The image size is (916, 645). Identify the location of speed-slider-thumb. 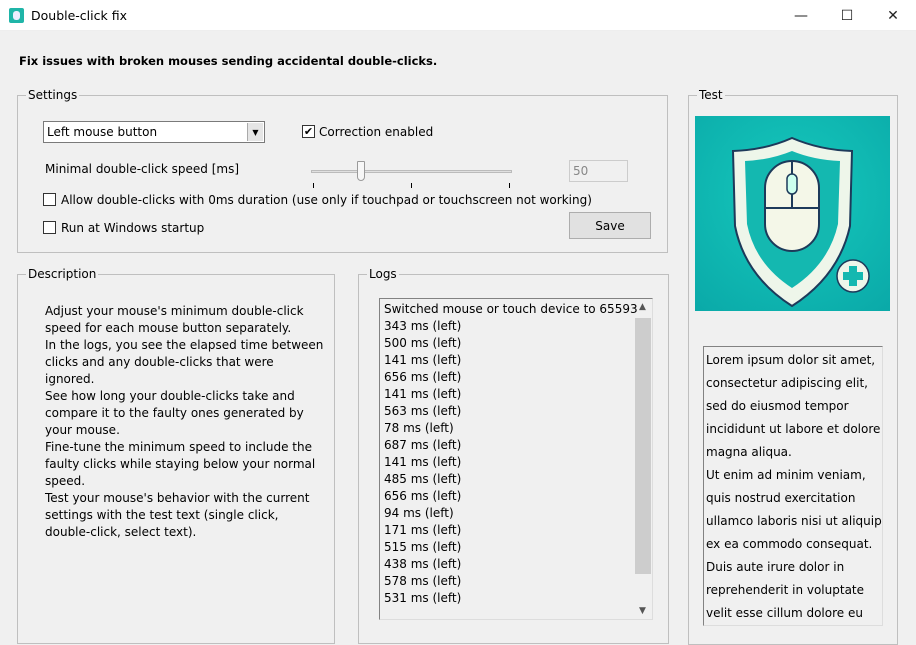
(361, 171).